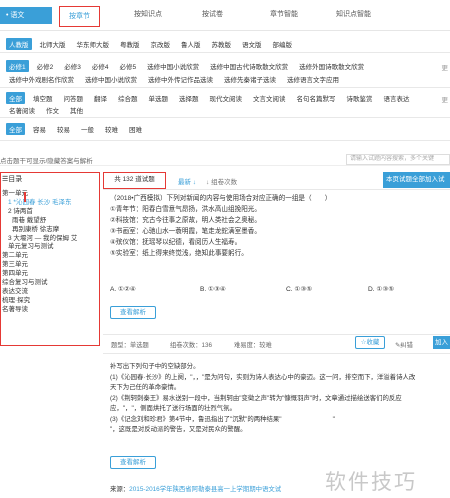 This screenshot has width=450, height=498. Describe the element at coordinates (353, 14) in the screenshot. I see `tab-knowledge-smart: 知识点智能` at that location.